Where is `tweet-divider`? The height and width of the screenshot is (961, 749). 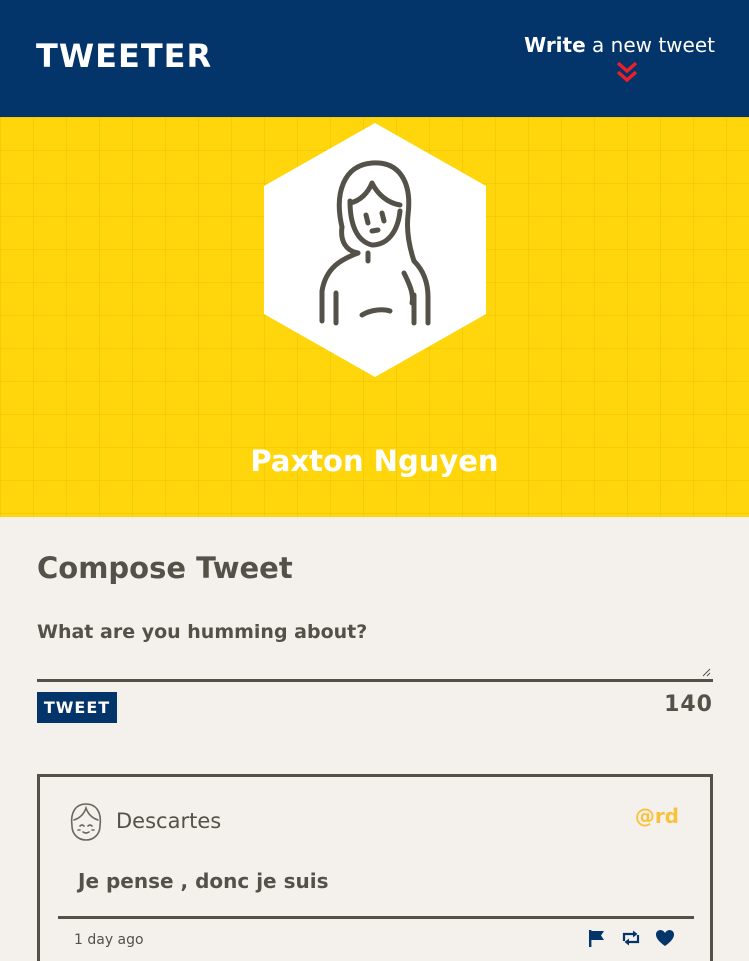
tweet-divider is located at coordinates (376, 917).